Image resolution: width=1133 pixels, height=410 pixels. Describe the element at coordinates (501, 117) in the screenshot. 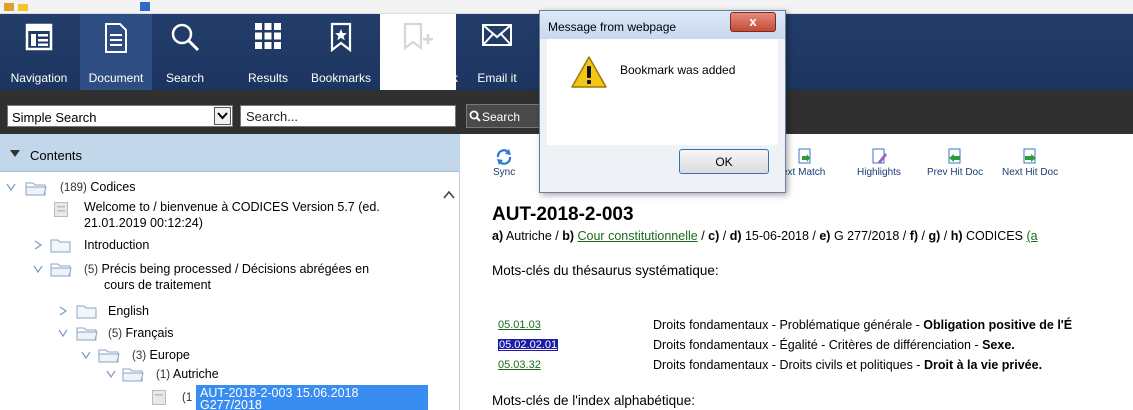

I see `search-button-label: Search` at that location.